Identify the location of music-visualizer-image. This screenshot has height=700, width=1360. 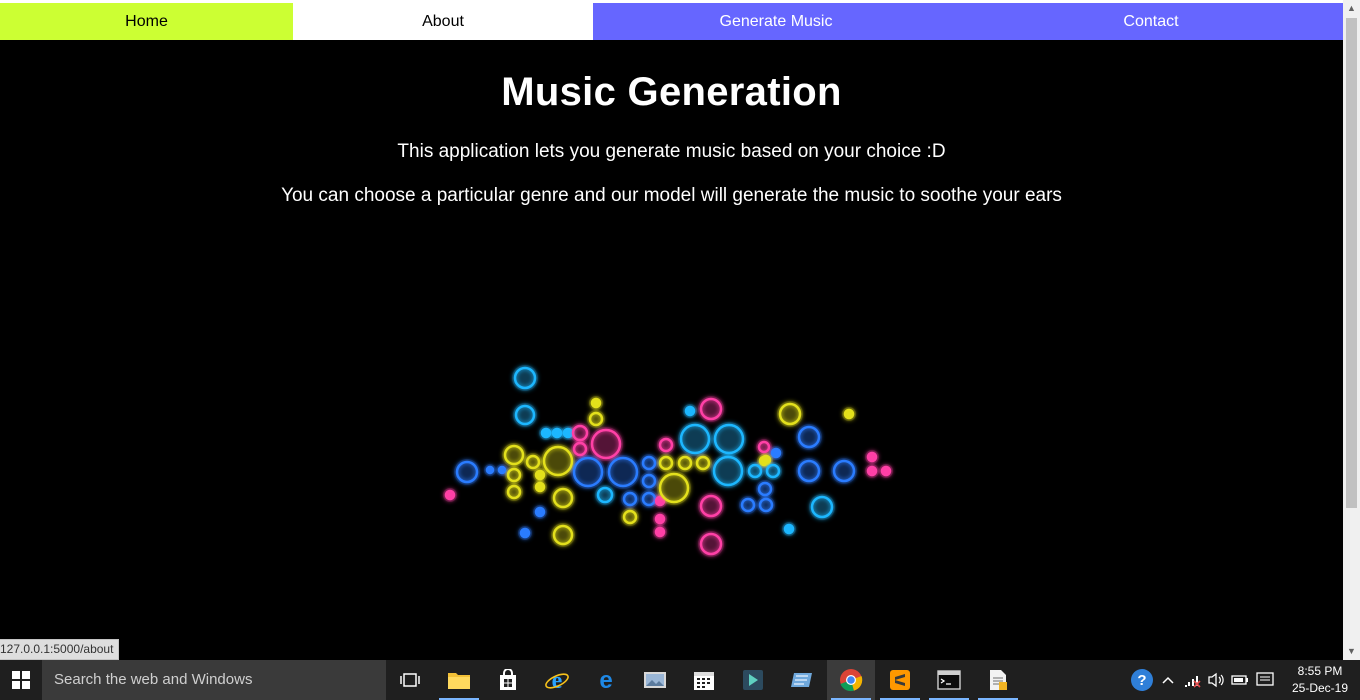
(668, 461).